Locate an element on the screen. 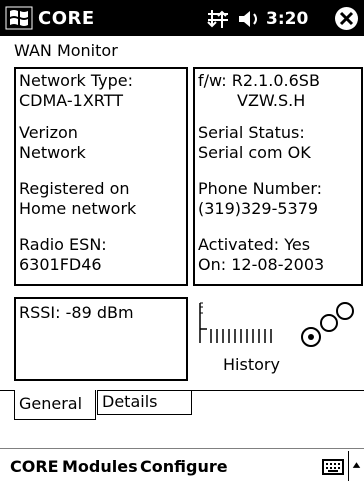  esn-label: Radio ESN: is located at coordinates (63, 244).